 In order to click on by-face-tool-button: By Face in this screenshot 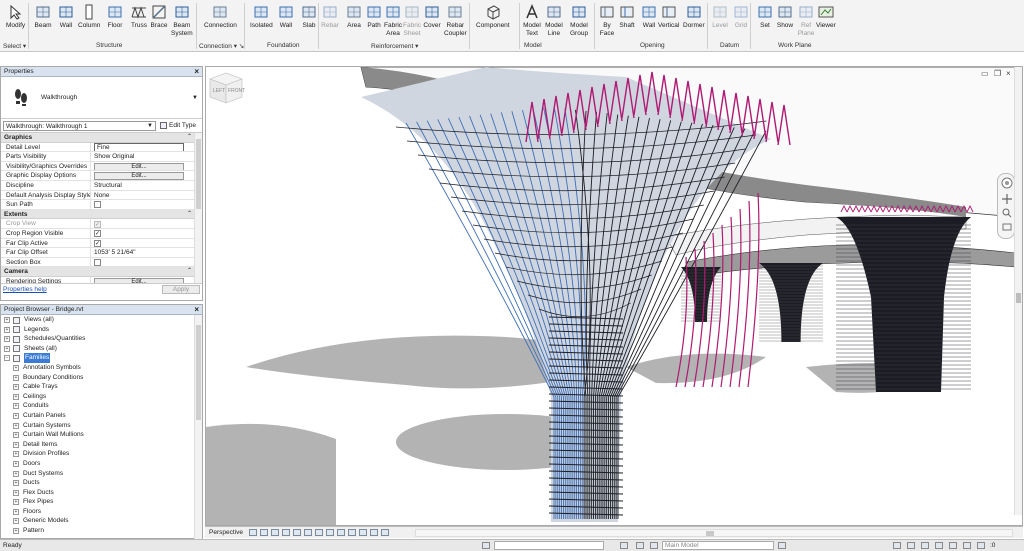, I will do `click(607, 19)`.